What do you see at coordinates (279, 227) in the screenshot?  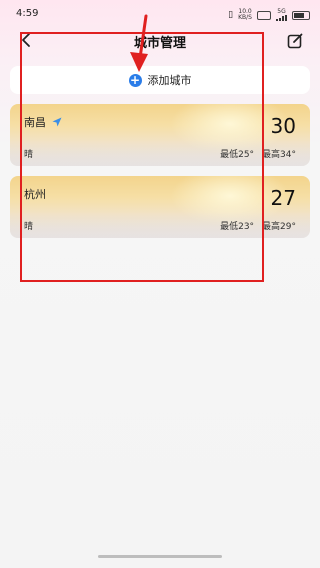 I see `temp-high: 最高29°` at bounding box center [279, 227].